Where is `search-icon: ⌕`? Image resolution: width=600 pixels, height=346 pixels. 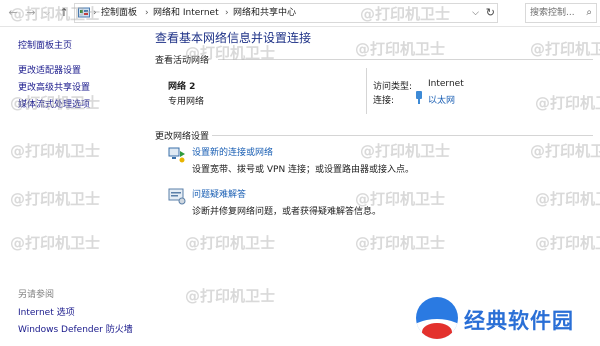 search-icon: ⌕ is located at coordinates (589, 13).